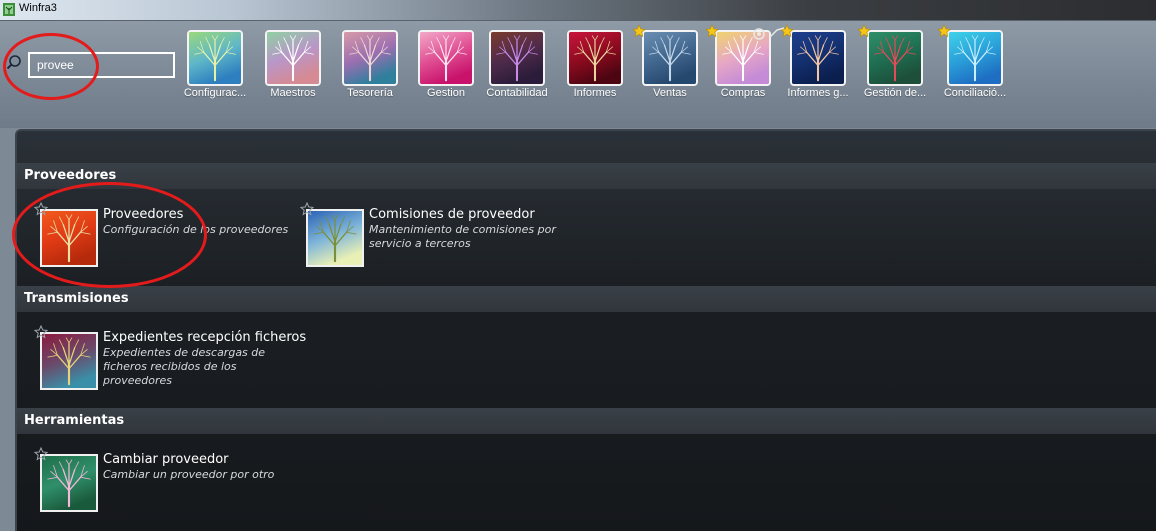 The image size is (1156, 531). Describe the element at coordinates (578, 10) in the screenshot. I see `window-titlebar: Winfra3` at that location.